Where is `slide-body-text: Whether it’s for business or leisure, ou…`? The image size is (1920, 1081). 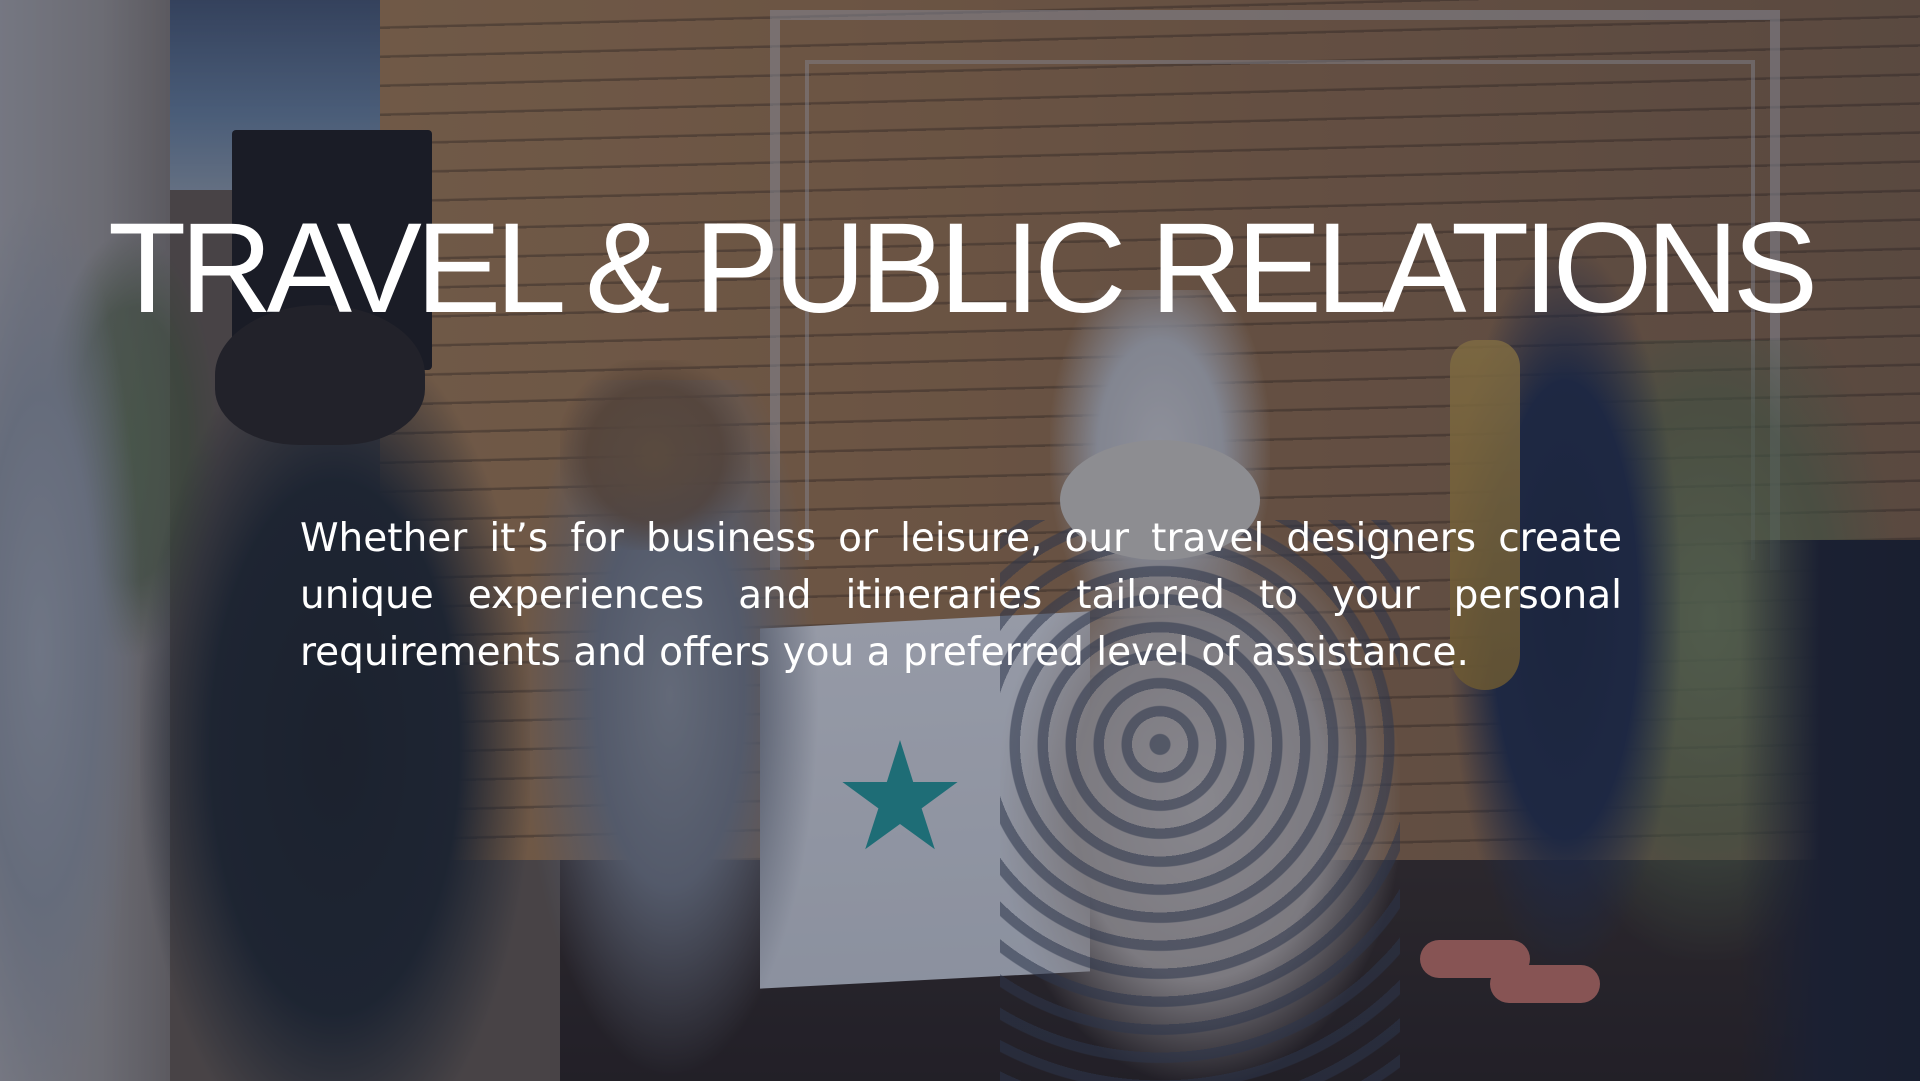
slide-body-text: Whether it’s for business or leisure, ou… is located at coordinates (961, 595).